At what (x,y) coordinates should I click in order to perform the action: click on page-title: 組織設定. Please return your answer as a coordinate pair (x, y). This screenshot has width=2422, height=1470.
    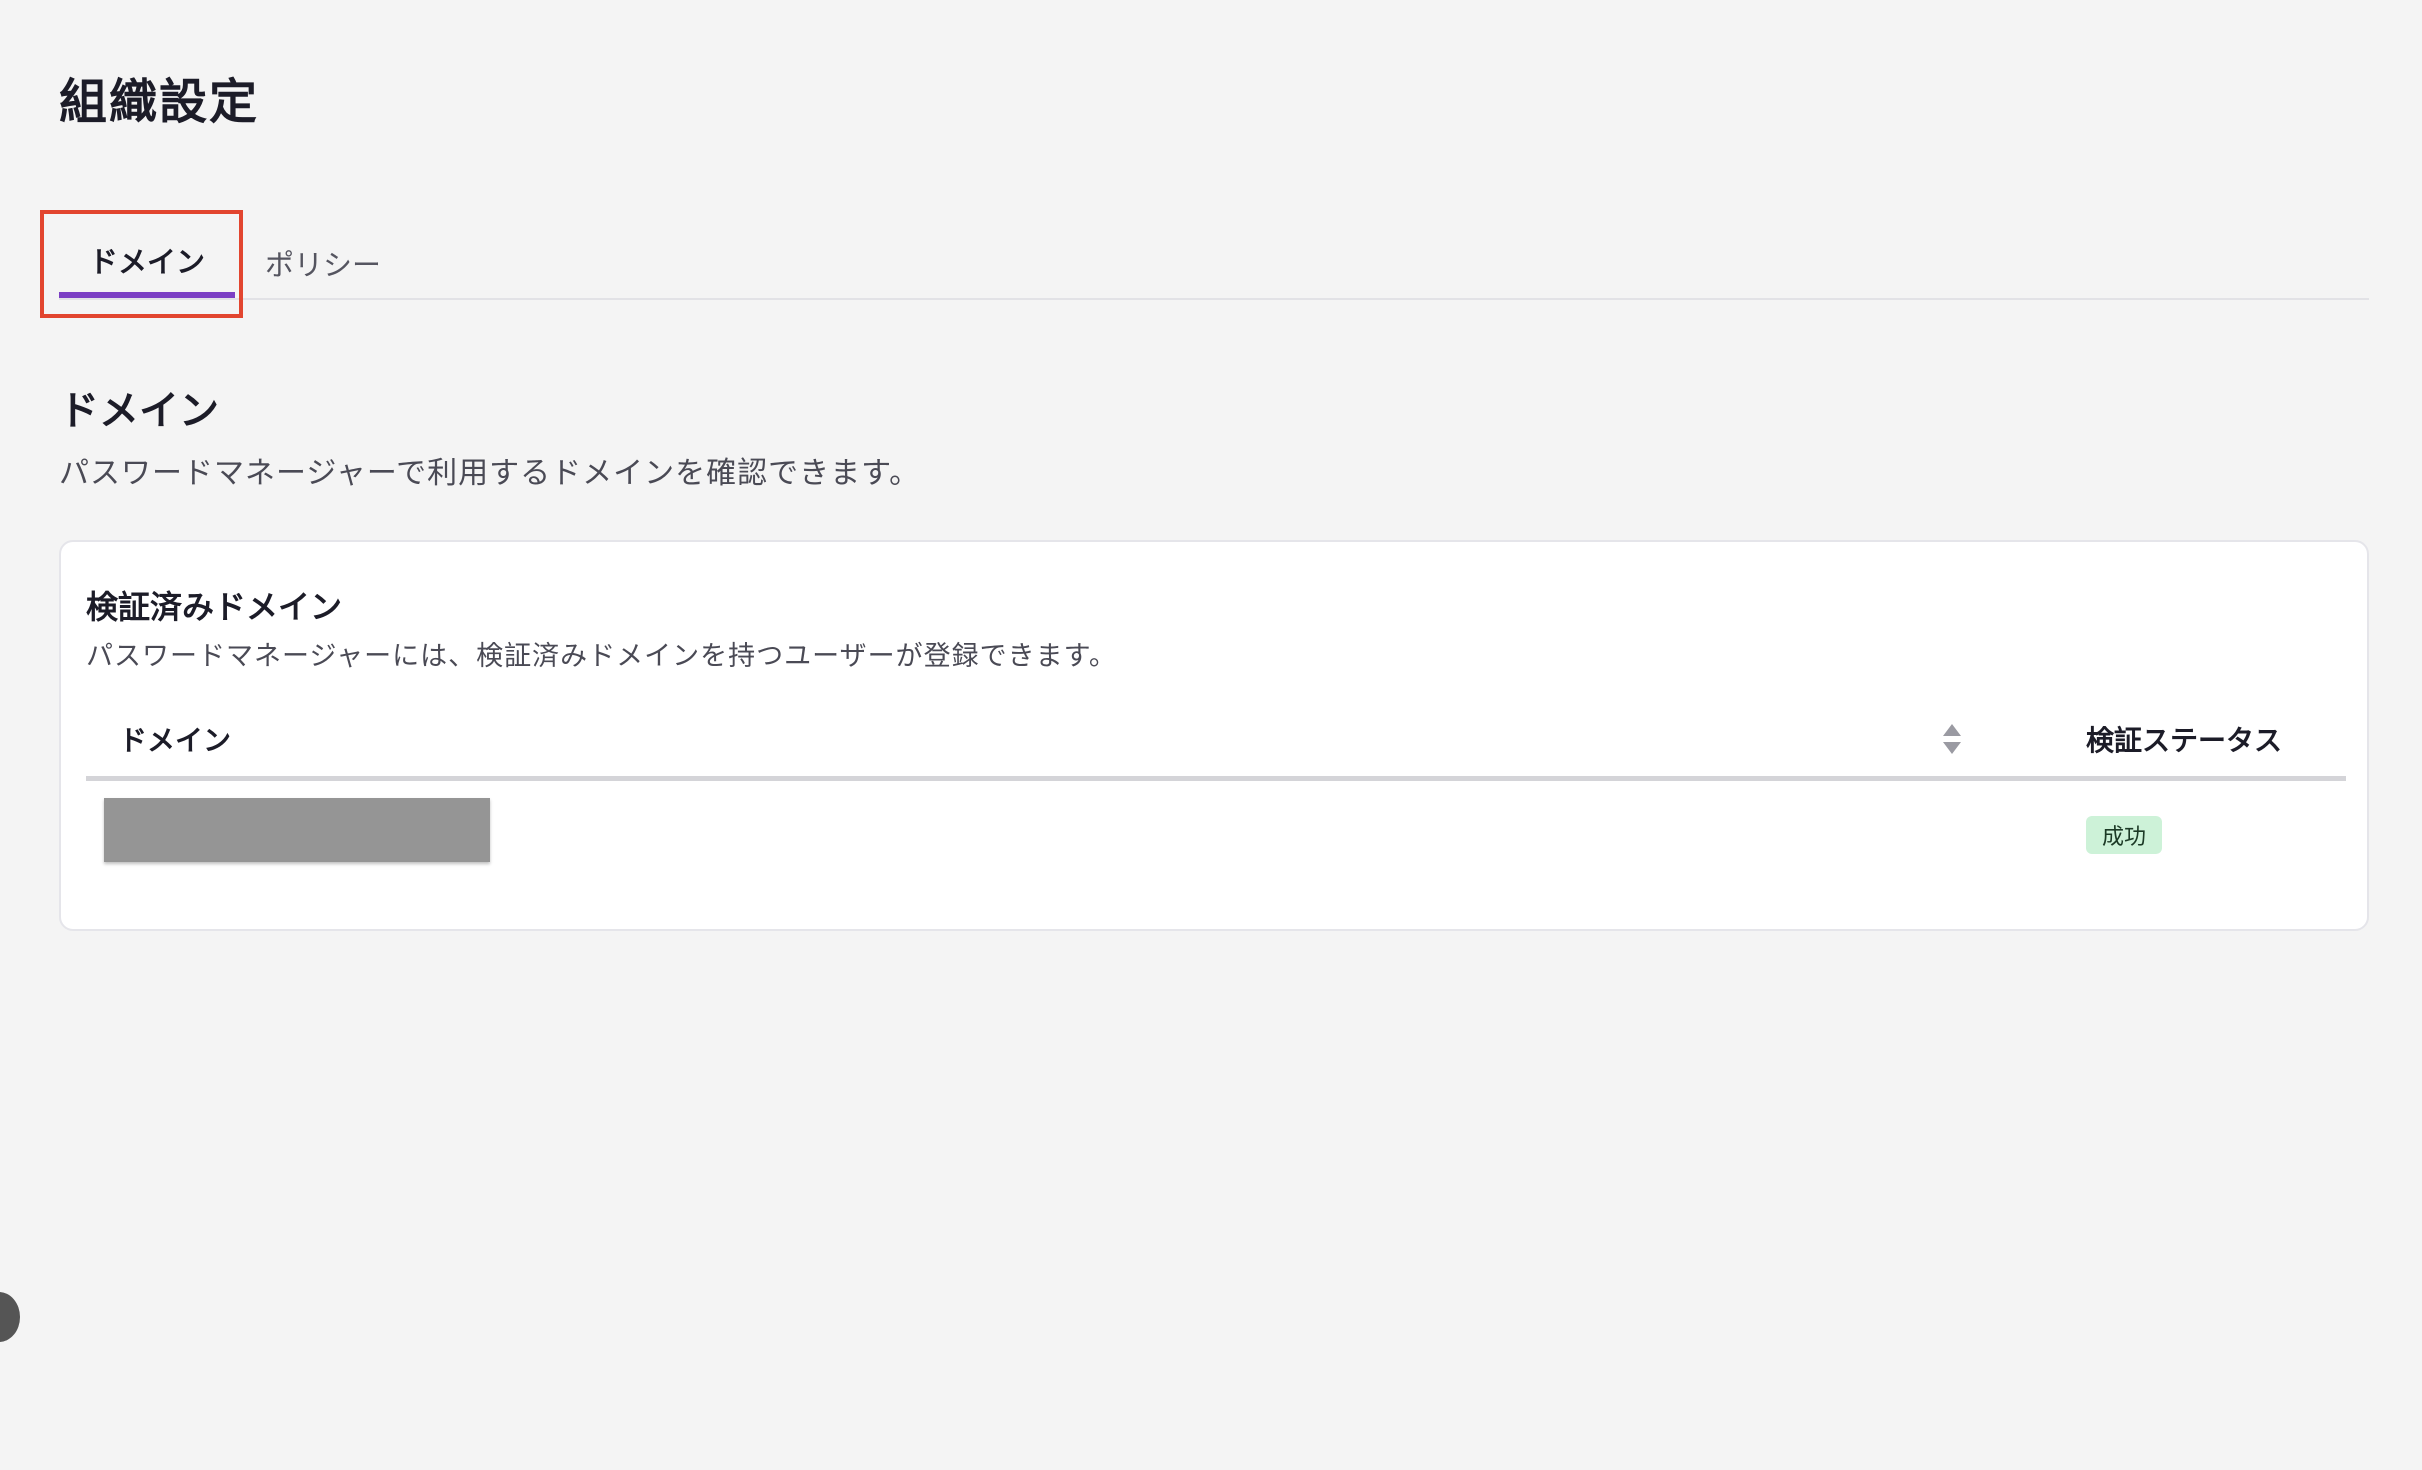
    Looking at the image, I should click on (159, 102).